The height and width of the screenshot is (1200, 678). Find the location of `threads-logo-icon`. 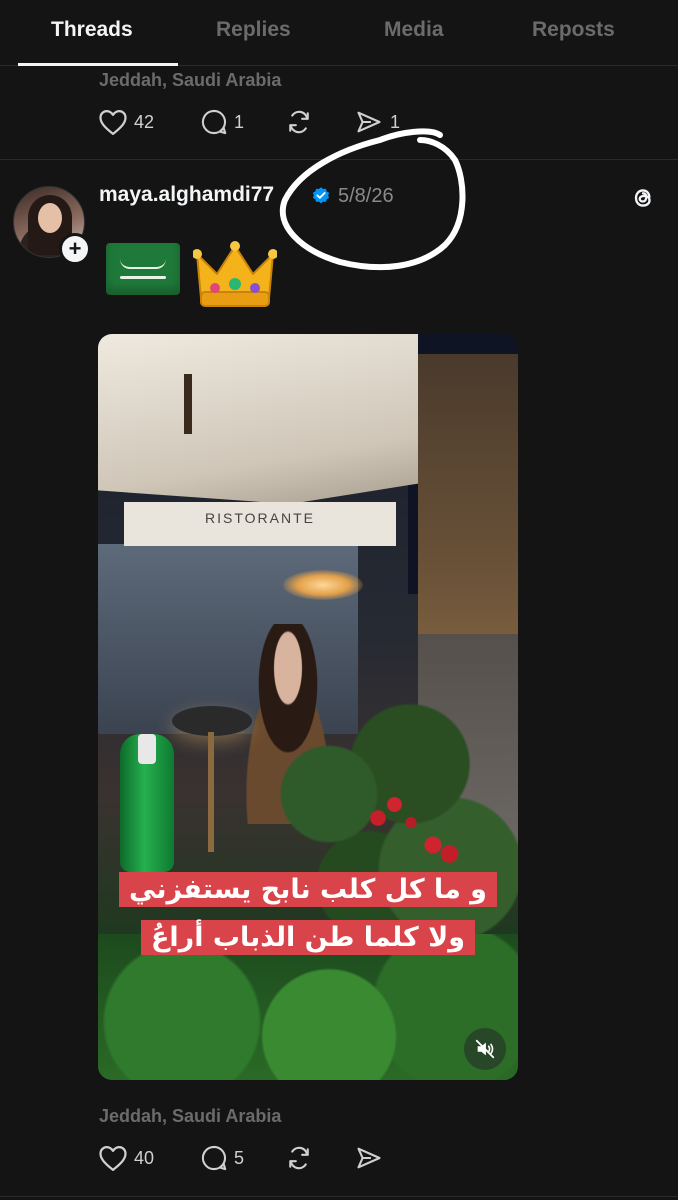

threads-logo-icon is located at coordinates (643, 198).